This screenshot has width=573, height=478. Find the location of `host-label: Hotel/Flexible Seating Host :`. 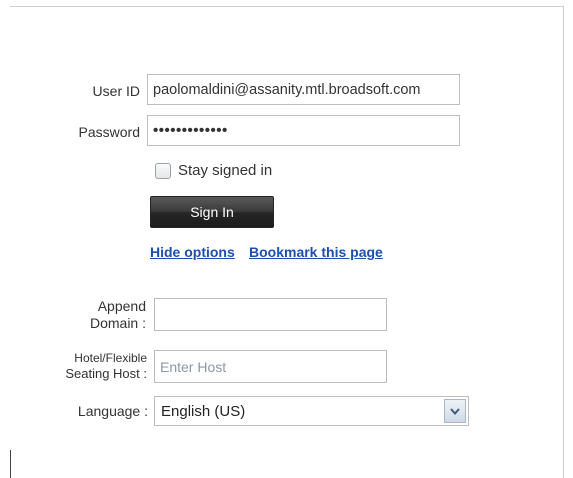

host-label: Hotel/Flexible Seating Host : is located at coordinates (88, 366).